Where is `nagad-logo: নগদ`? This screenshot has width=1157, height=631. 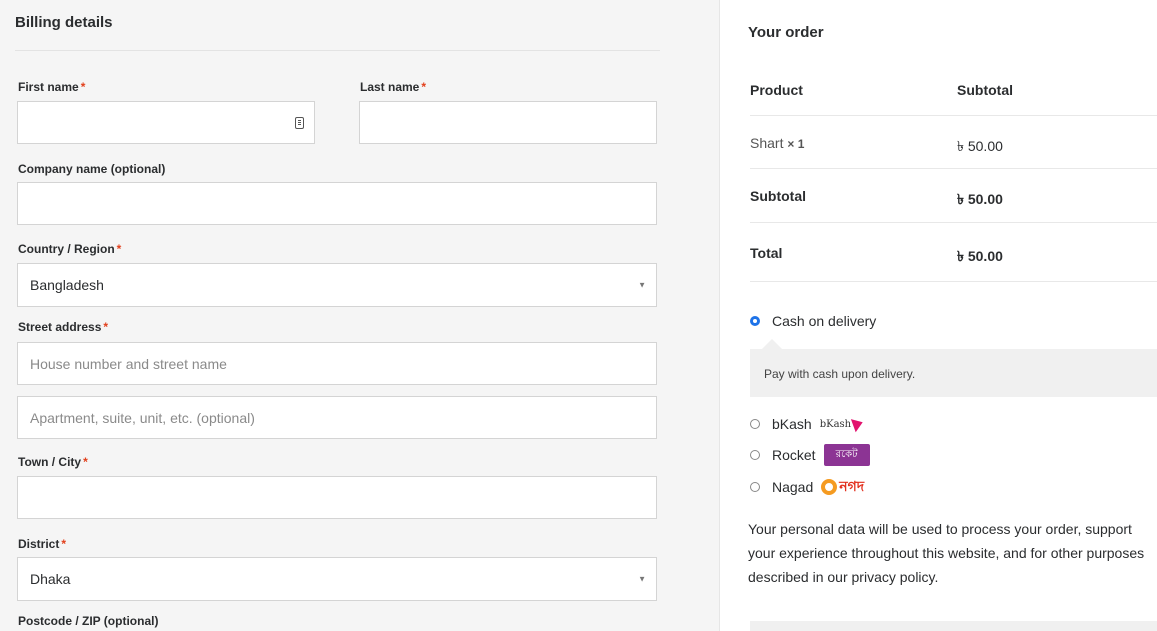
nagad-logo: নগদ is located at coordinates (842, 487).